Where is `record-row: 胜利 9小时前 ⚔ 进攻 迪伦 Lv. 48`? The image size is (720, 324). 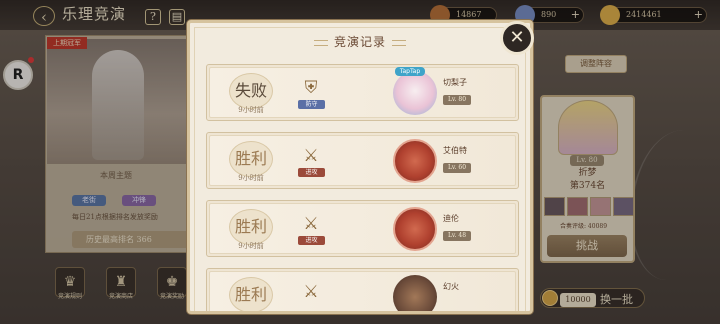 record-row: 胜利 9小时前 ⚔ 进攻 迪伦 Lv. 48 is located at coordinates (362, 228).